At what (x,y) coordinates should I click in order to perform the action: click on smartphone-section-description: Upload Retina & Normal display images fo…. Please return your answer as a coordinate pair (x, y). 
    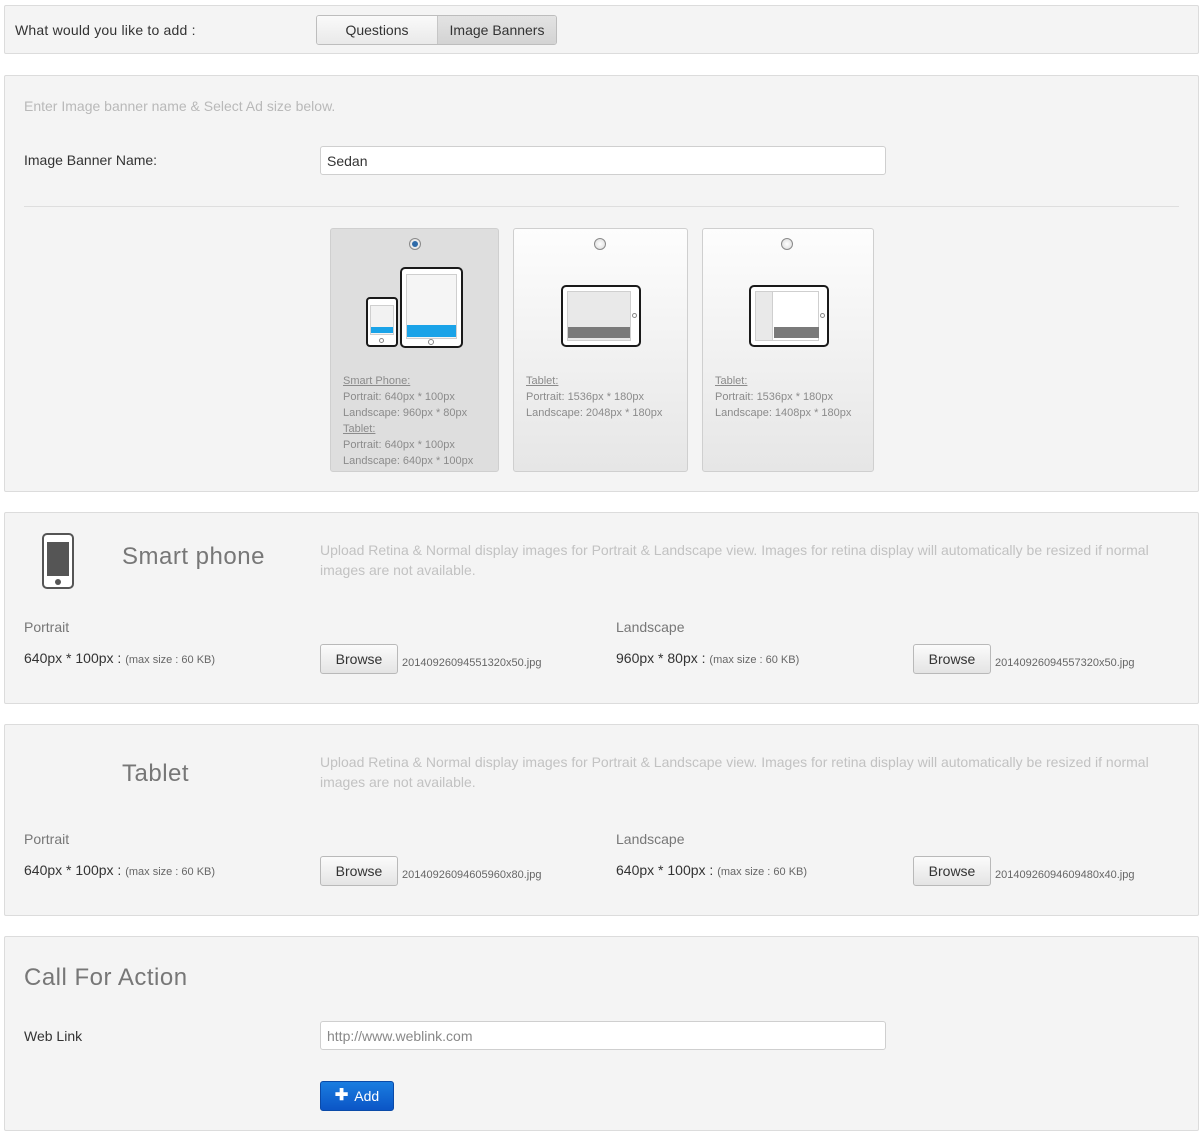
    Looking at the image, I should click on (734, 560).